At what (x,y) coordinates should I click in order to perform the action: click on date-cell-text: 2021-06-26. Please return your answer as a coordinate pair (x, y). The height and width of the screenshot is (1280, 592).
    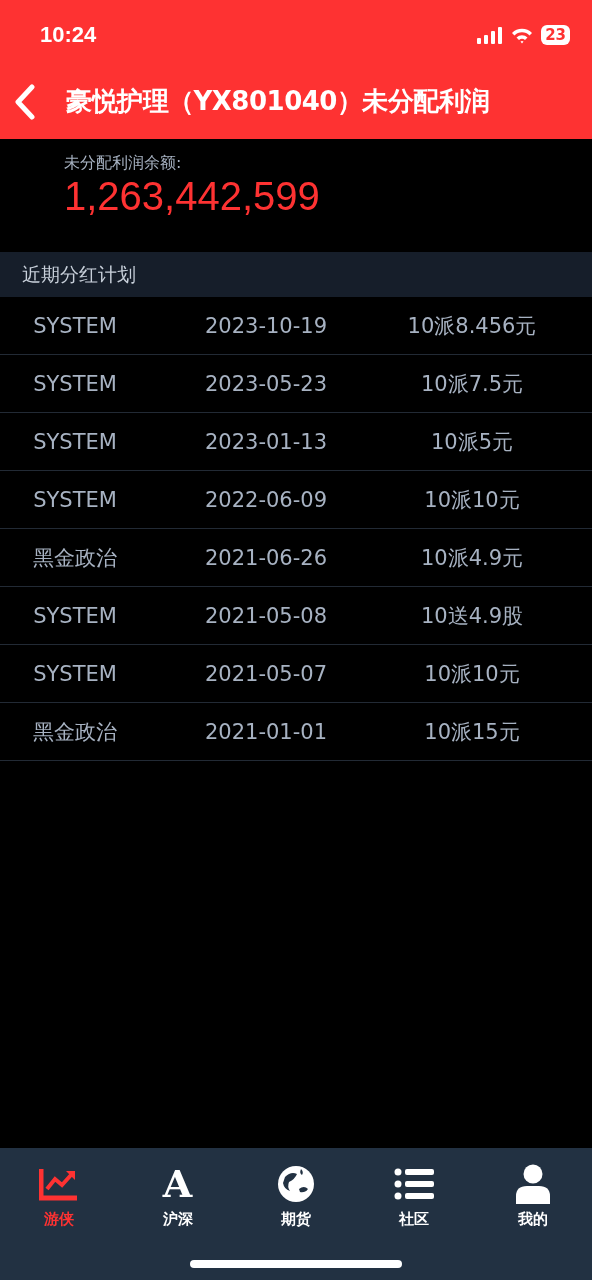
    Looking at the image, I should click on (265, 557).